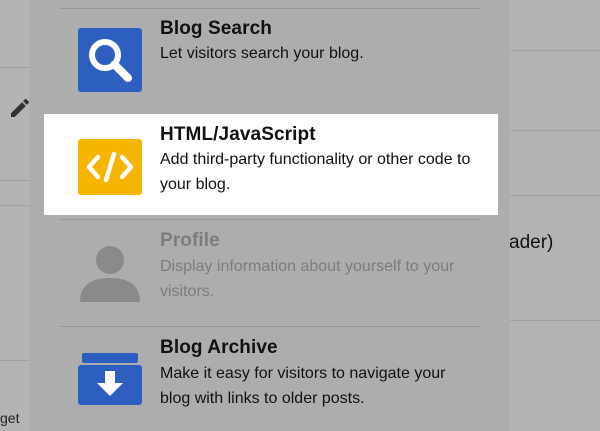 The height and width of the screenshot is (431, 600). Describe the element at coordinates (216, 28) in the screenshot. I see `widget-title: Blog Search` at that location.